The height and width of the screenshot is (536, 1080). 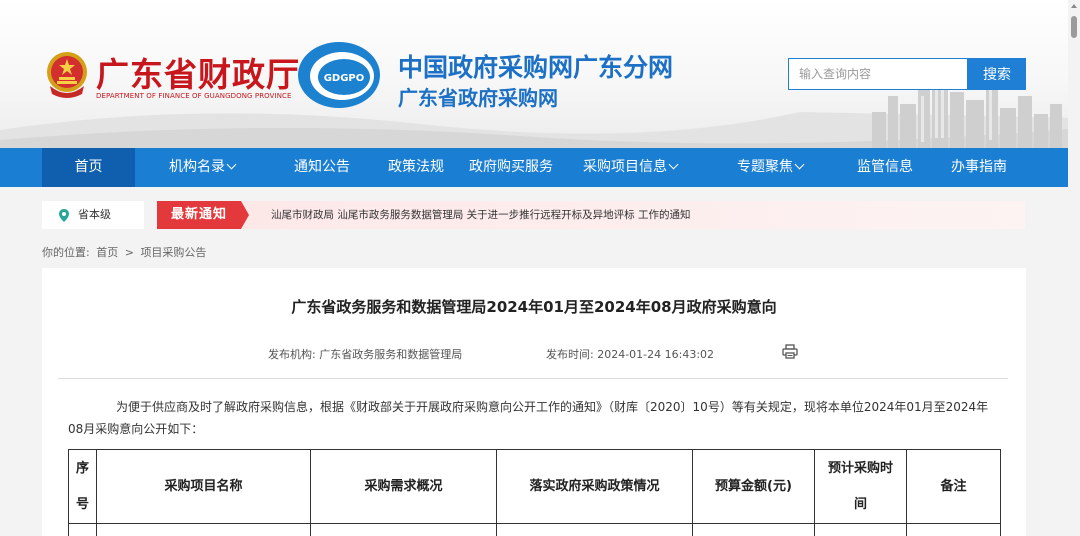 I want to click on search-button: 搜索, so click(x=997, y=74).